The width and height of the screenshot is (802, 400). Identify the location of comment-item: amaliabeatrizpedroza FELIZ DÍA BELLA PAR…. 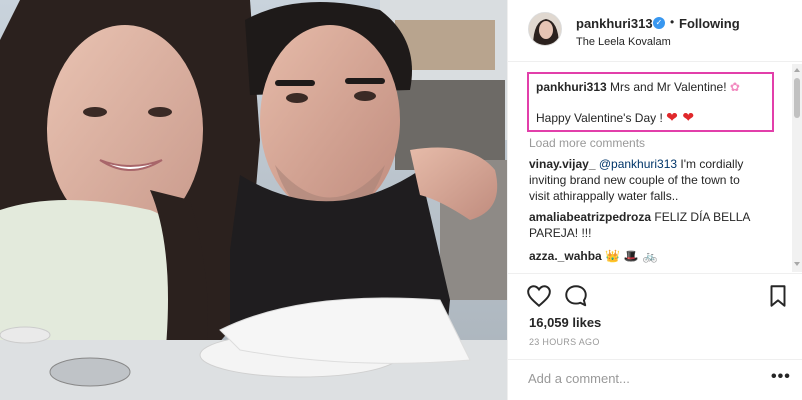
(654, 225).